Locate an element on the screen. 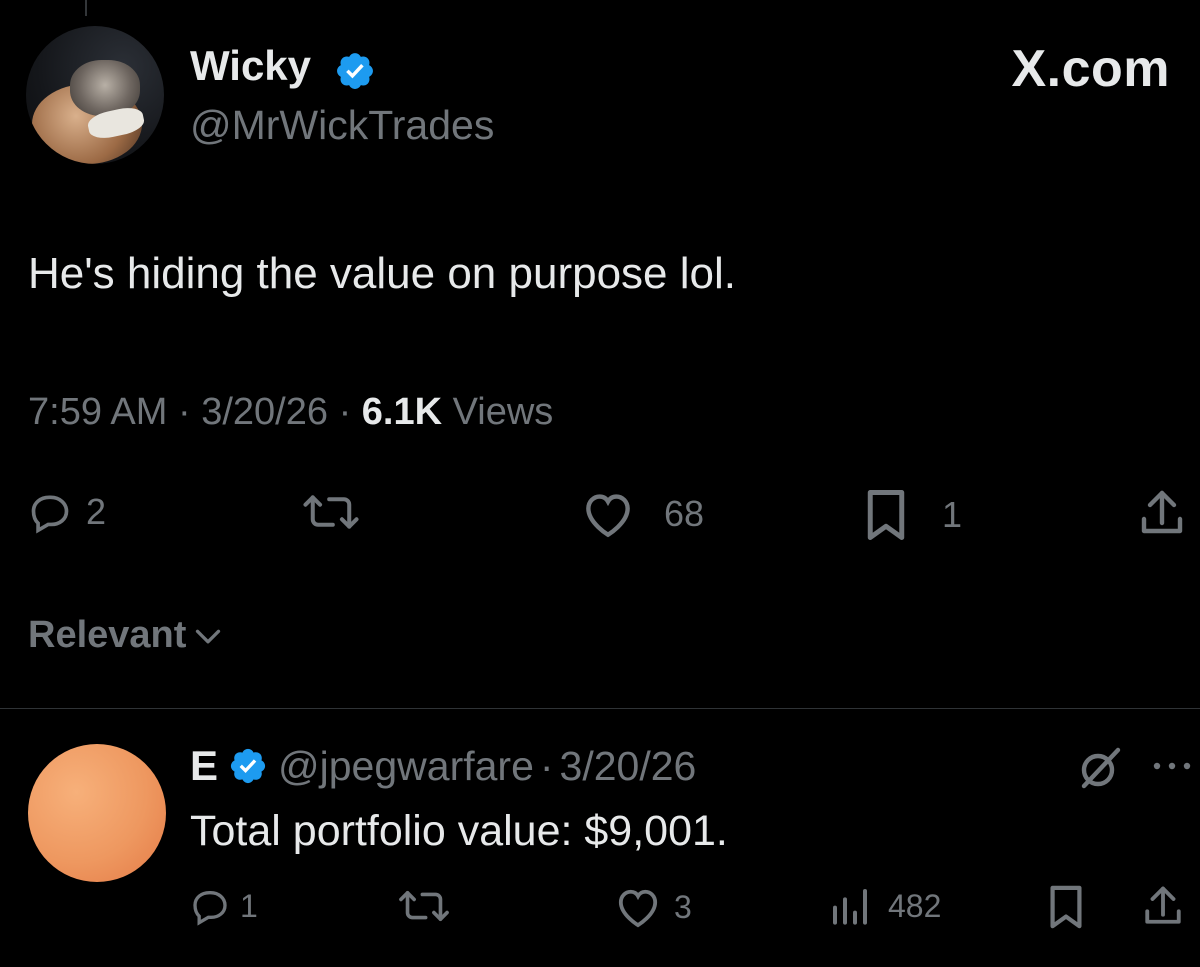  views-label: Views is located at coordinates (503, 412).